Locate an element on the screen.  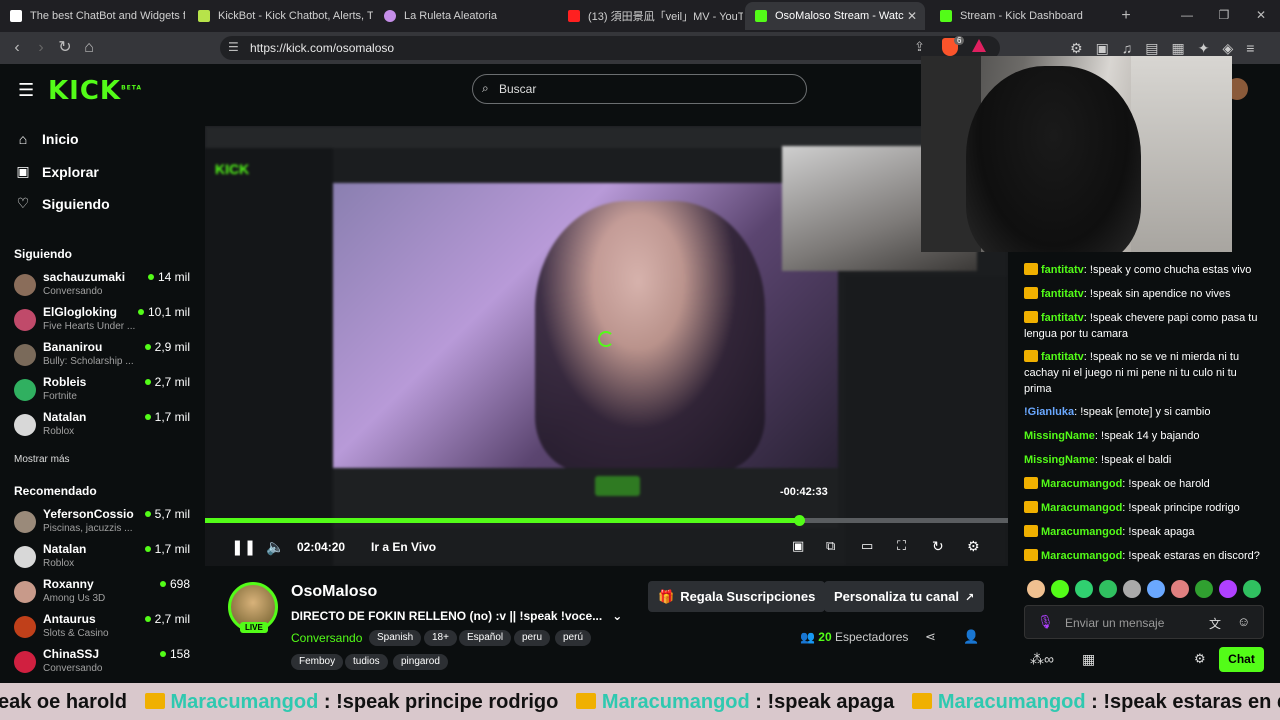
sidebar-icon: ▤ is located at coordinates (1158, 48).